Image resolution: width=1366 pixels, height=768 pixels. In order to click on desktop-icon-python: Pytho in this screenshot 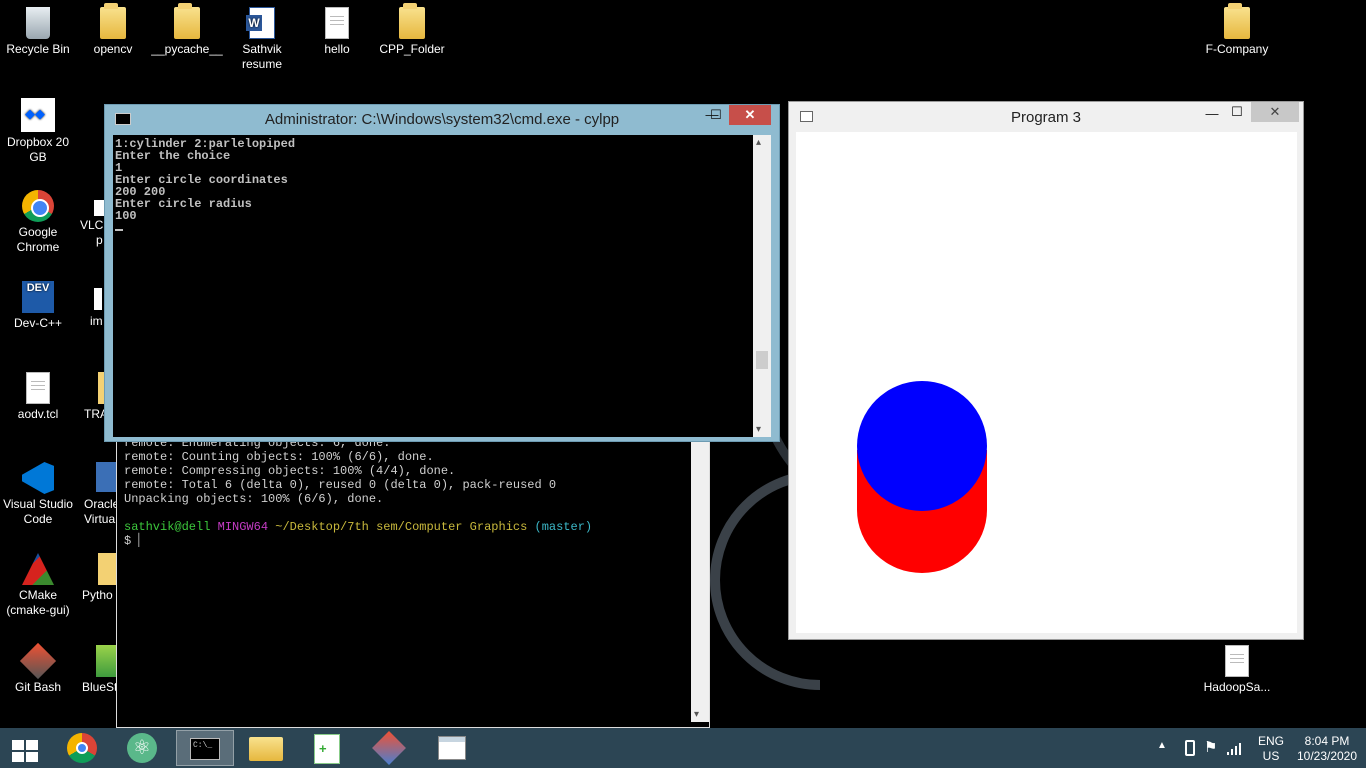, I will do `click(99, 578)`.